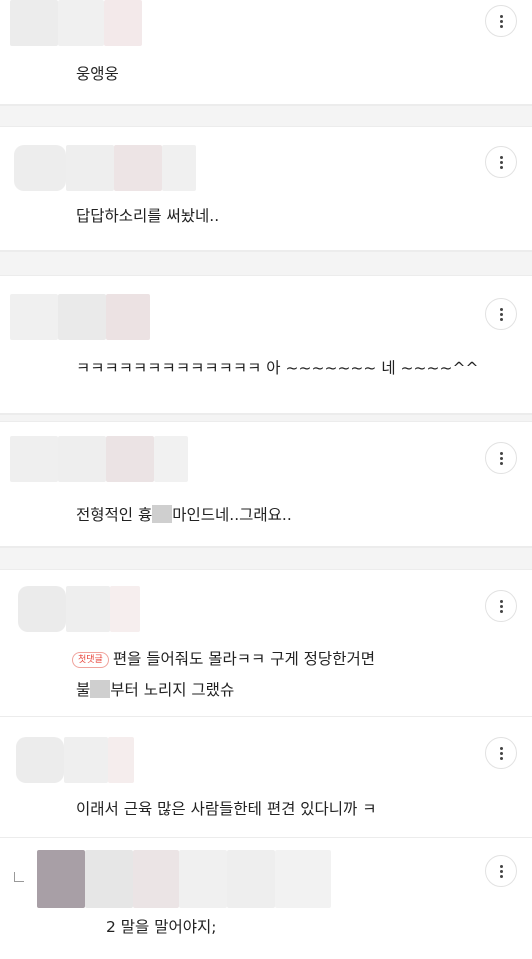  Describe the element at coordinates (243, 659) in the screenshot. I see `comment-text-line1: 편을 들어줘도 몰라ㅋㅋ 구게 정당한거면` at that location.